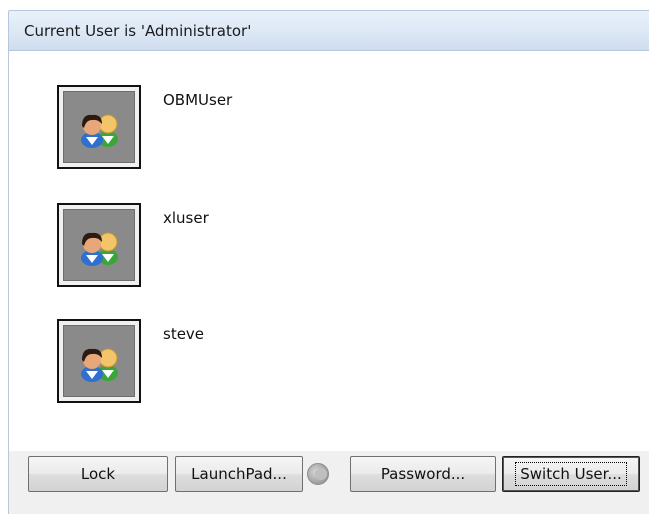 Image resolution: width=649 pixels, height=514 pixels. What do you see at coordinates (328, 30) in the screenshot?
I see `title-bar: Current User is 'Administrator'` at bounding box center [328, 30].